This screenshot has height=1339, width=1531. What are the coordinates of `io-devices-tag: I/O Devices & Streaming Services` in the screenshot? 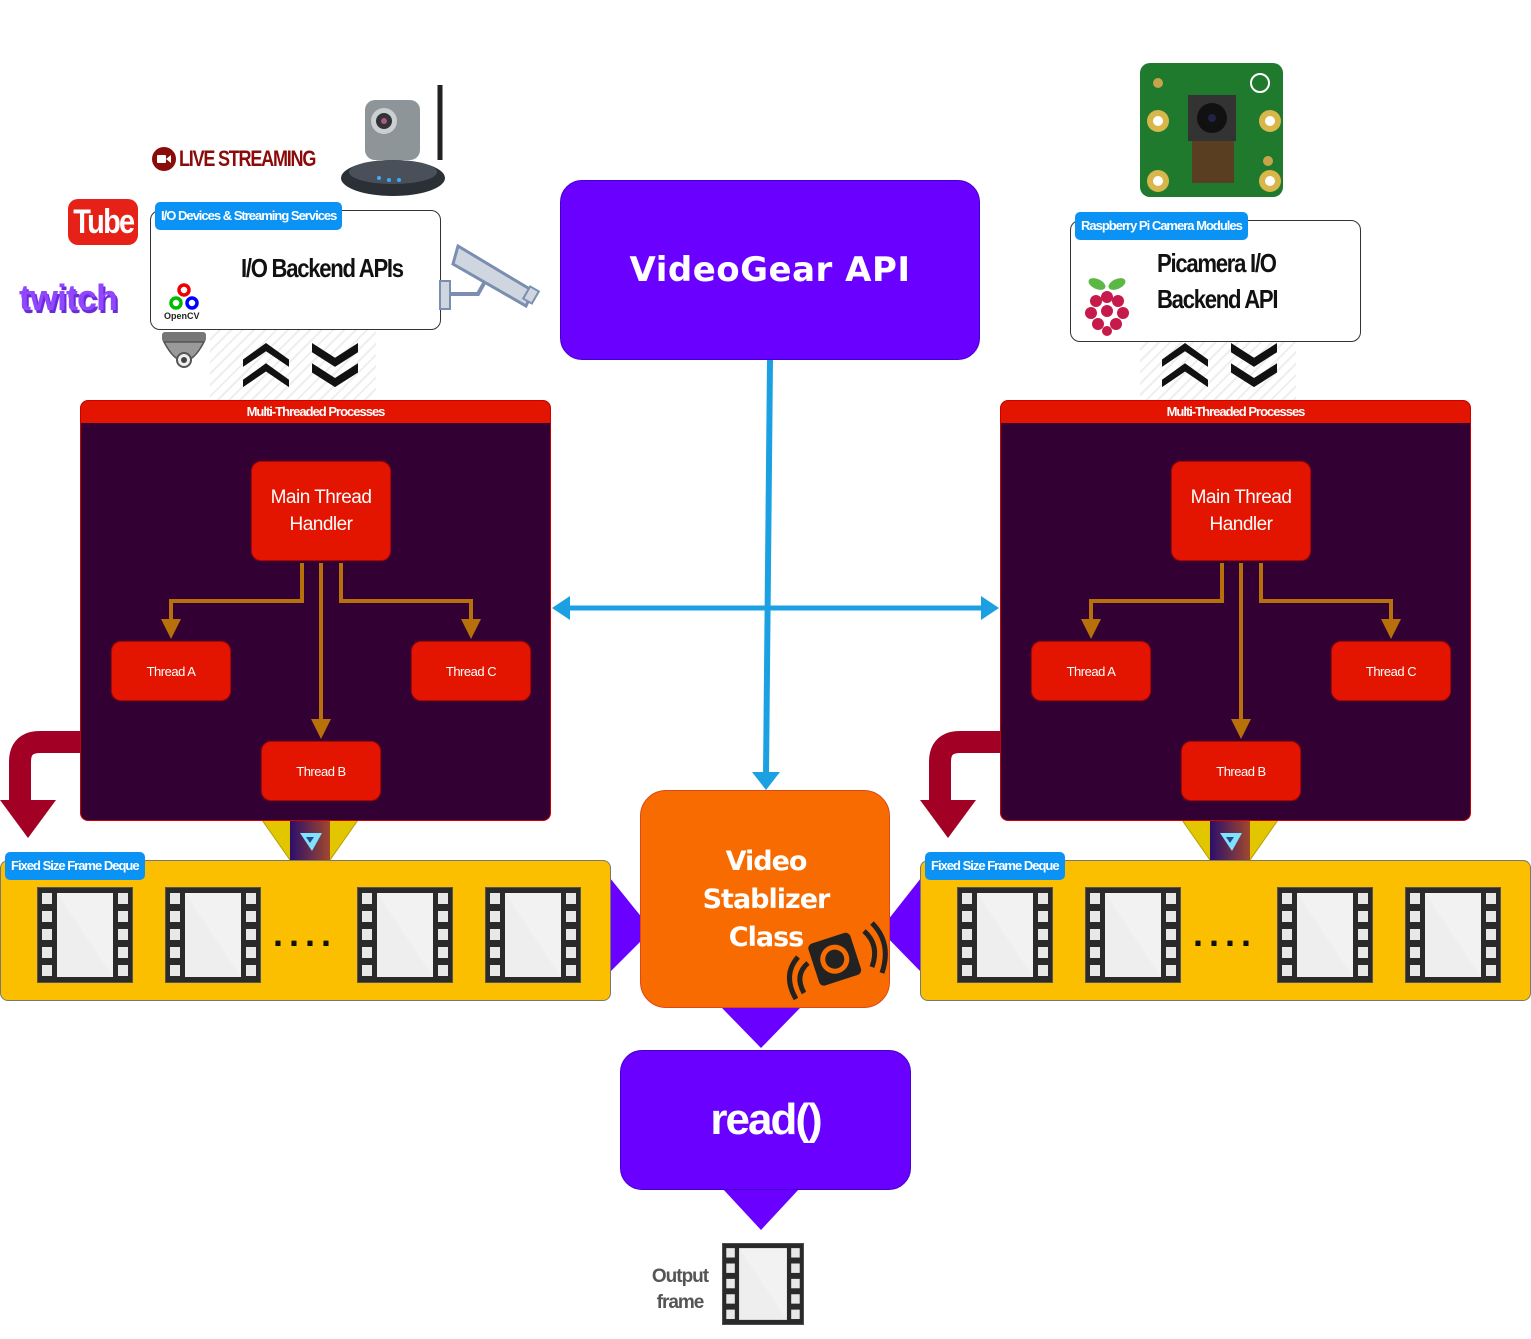 It's located at (249, 216).